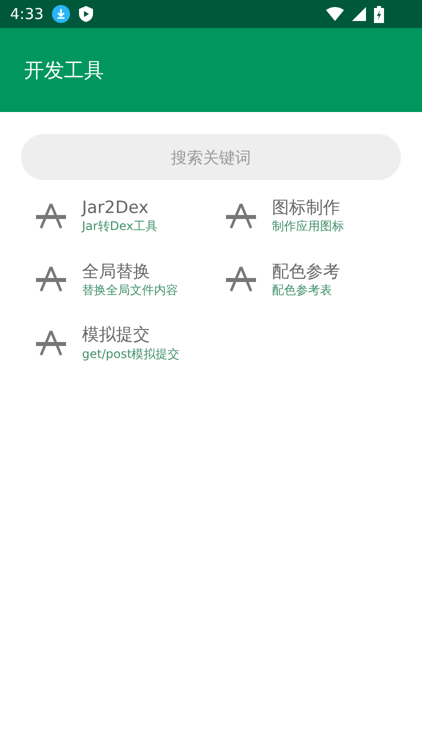  What do you see at coordinates (64, 70) in the screenshot?
I see `app-title: 开发工具` at bounding box center [64, 70].